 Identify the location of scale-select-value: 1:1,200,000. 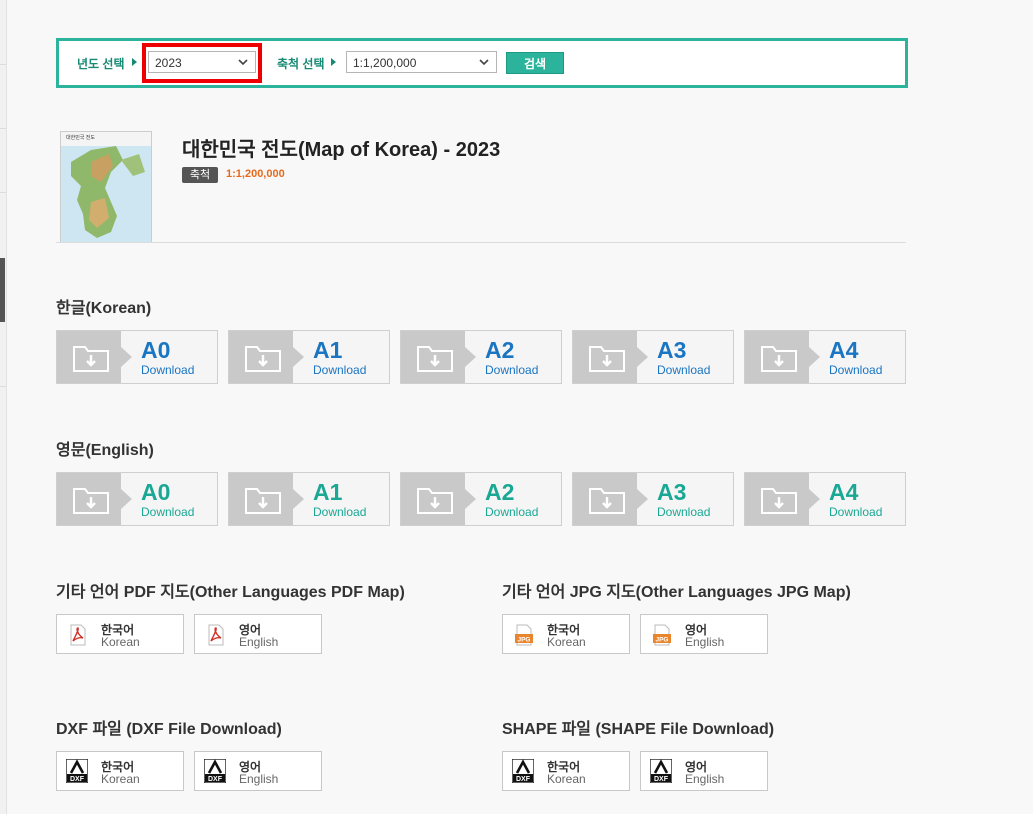
(385, 63).